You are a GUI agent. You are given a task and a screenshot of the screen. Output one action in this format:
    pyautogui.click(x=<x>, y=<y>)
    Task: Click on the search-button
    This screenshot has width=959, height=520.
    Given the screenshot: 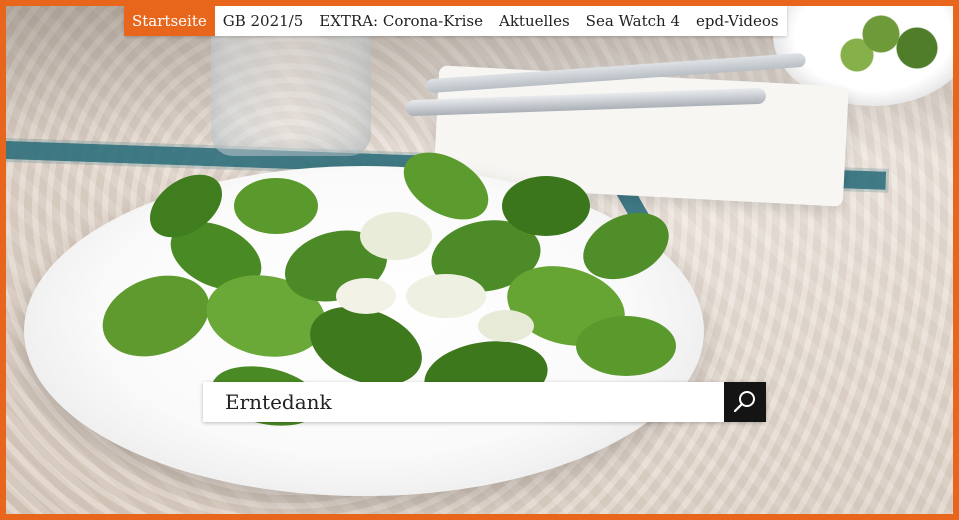 What is the action you would take?
    pyautogui.click(x=745, y=402)
    